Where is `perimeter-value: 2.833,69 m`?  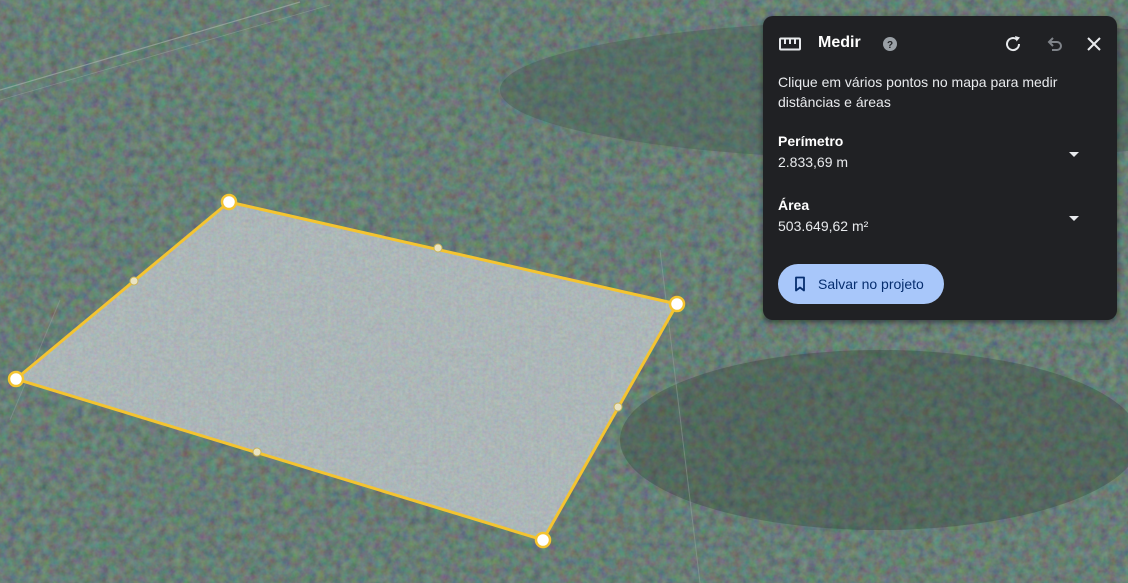
perimeter-value: 2.833,69 m is located at coordinates (813, 162).